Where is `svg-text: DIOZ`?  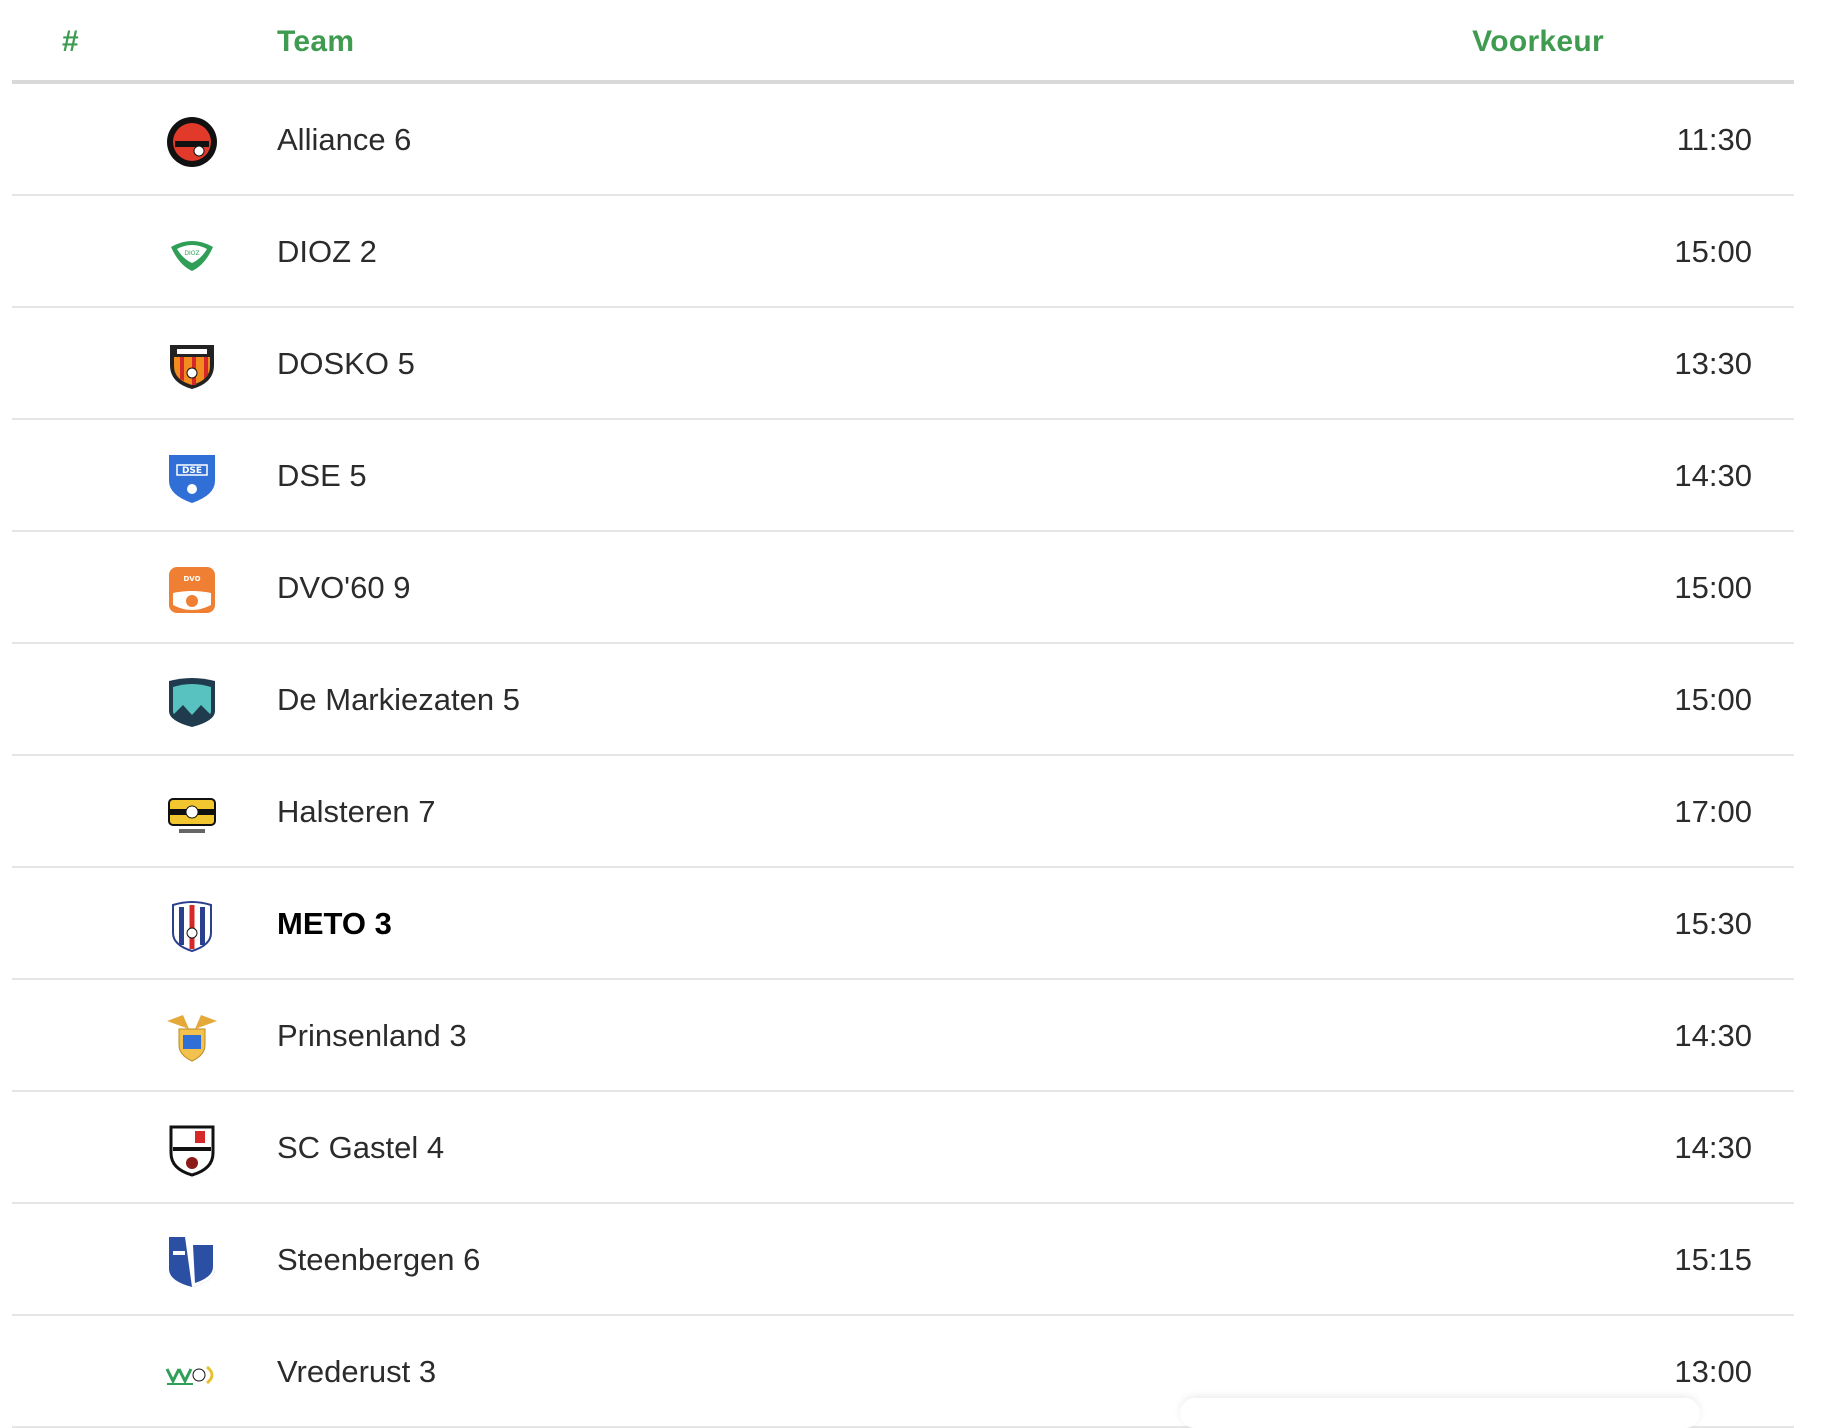 svg-text: DIOZ is located at coordinates (191, 253).